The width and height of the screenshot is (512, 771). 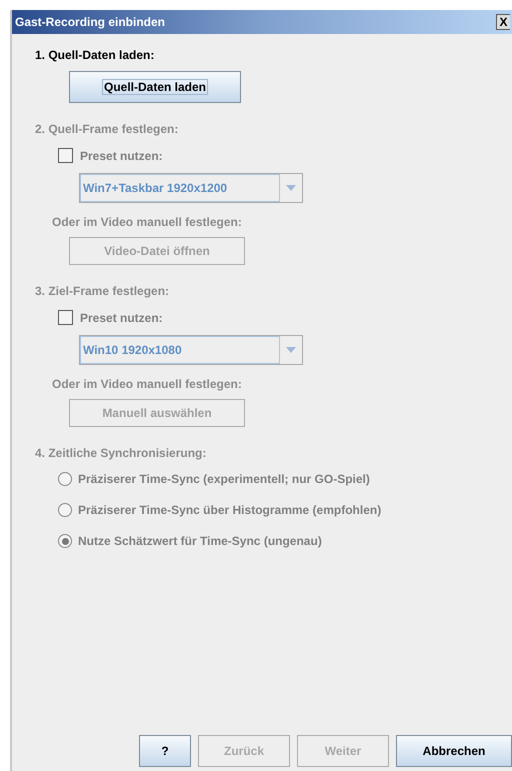 I want to click on radio-label: Präziserer Time-Sync (experimentell; nur GO-Spiel), so click(x=224, y=479).